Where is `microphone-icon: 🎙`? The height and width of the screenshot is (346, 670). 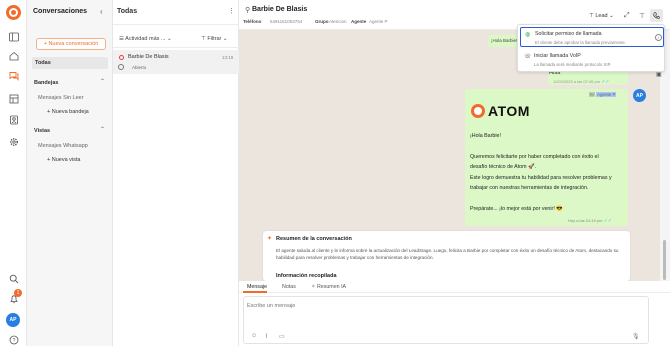
microphone-icon: 🎙 is located at coordinates (636, 336).